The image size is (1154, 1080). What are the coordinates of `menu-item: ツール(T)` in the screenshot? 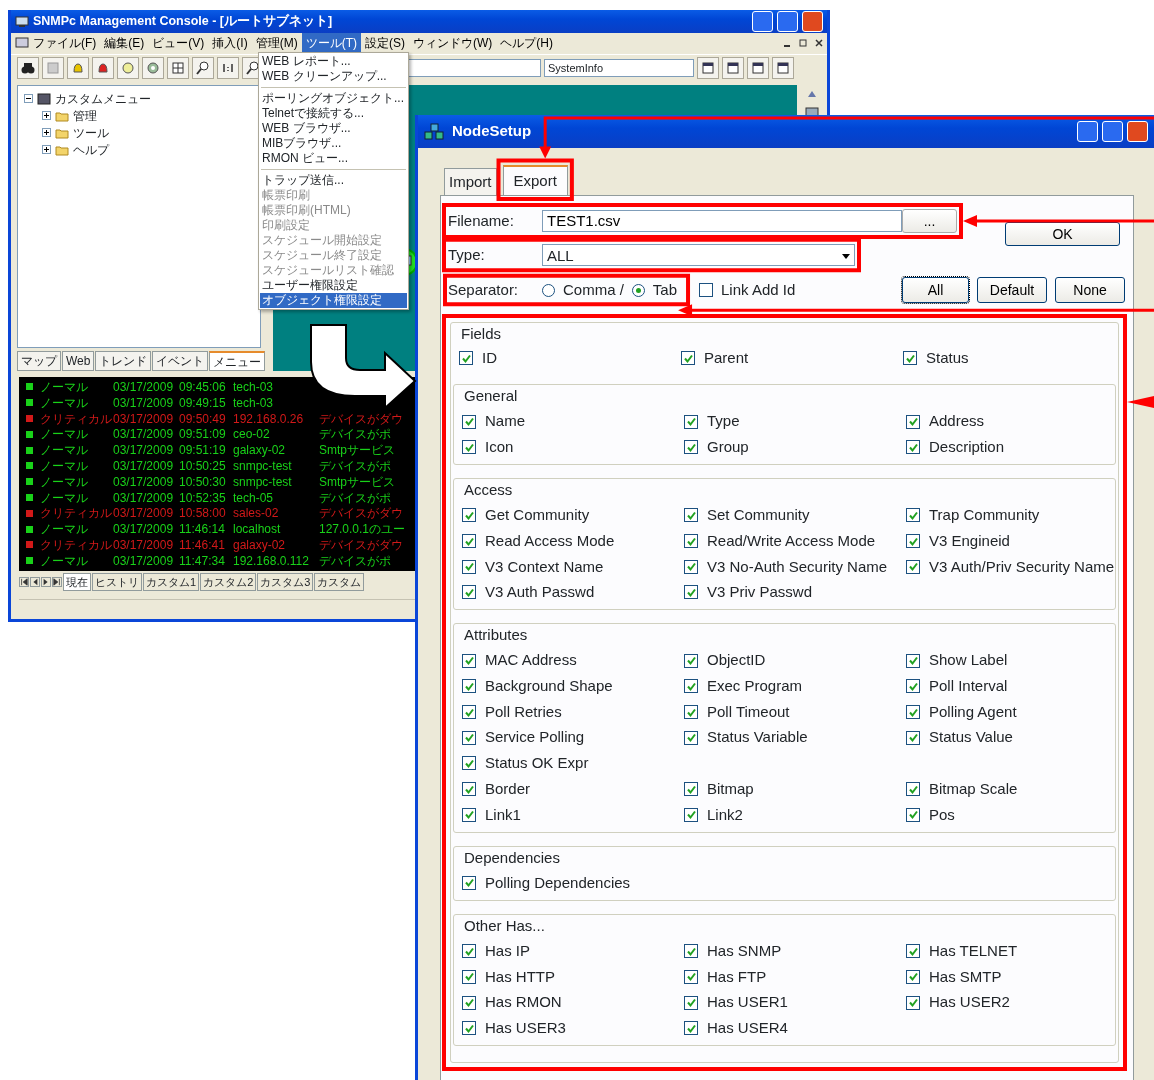 It's located at (331, 43).